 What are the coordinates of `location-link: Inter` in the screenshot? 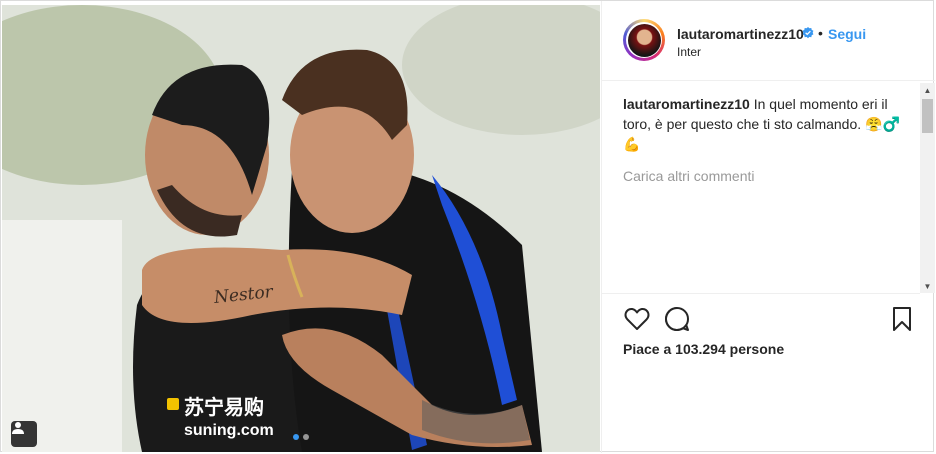 It's located at (689, 52).